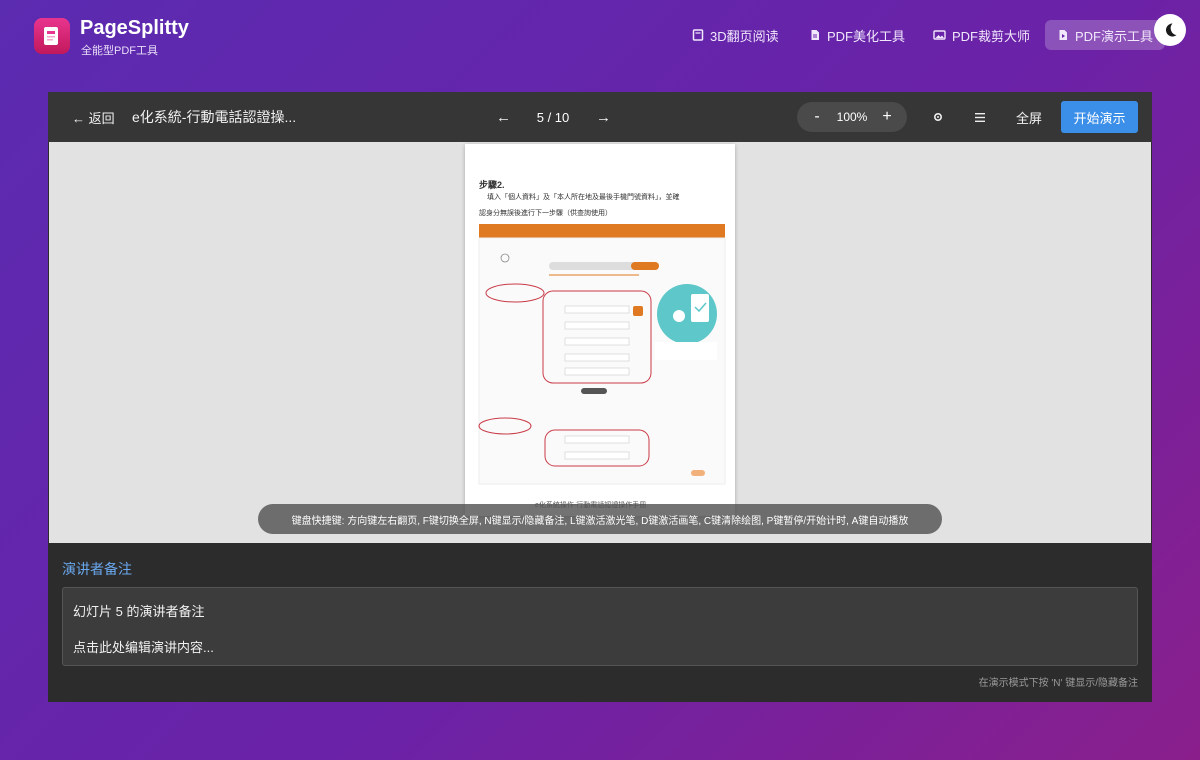  What do you see at coordinates (97, 569) in the screenshot?
I see `speaker-notes-title: 演讲者备注` at bounding box center [97, 569].